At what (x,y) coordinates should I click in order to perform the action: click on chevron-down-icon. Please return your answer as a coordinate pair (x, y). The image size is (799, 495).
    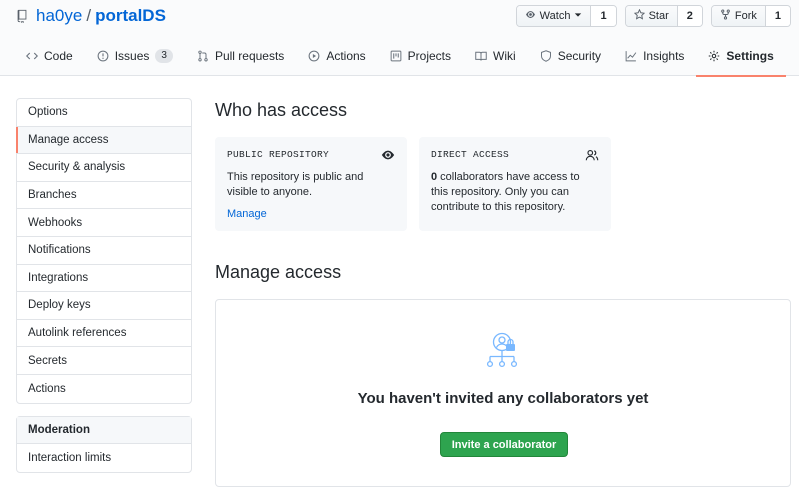
    Looking at the image, I should click on (578, 16).